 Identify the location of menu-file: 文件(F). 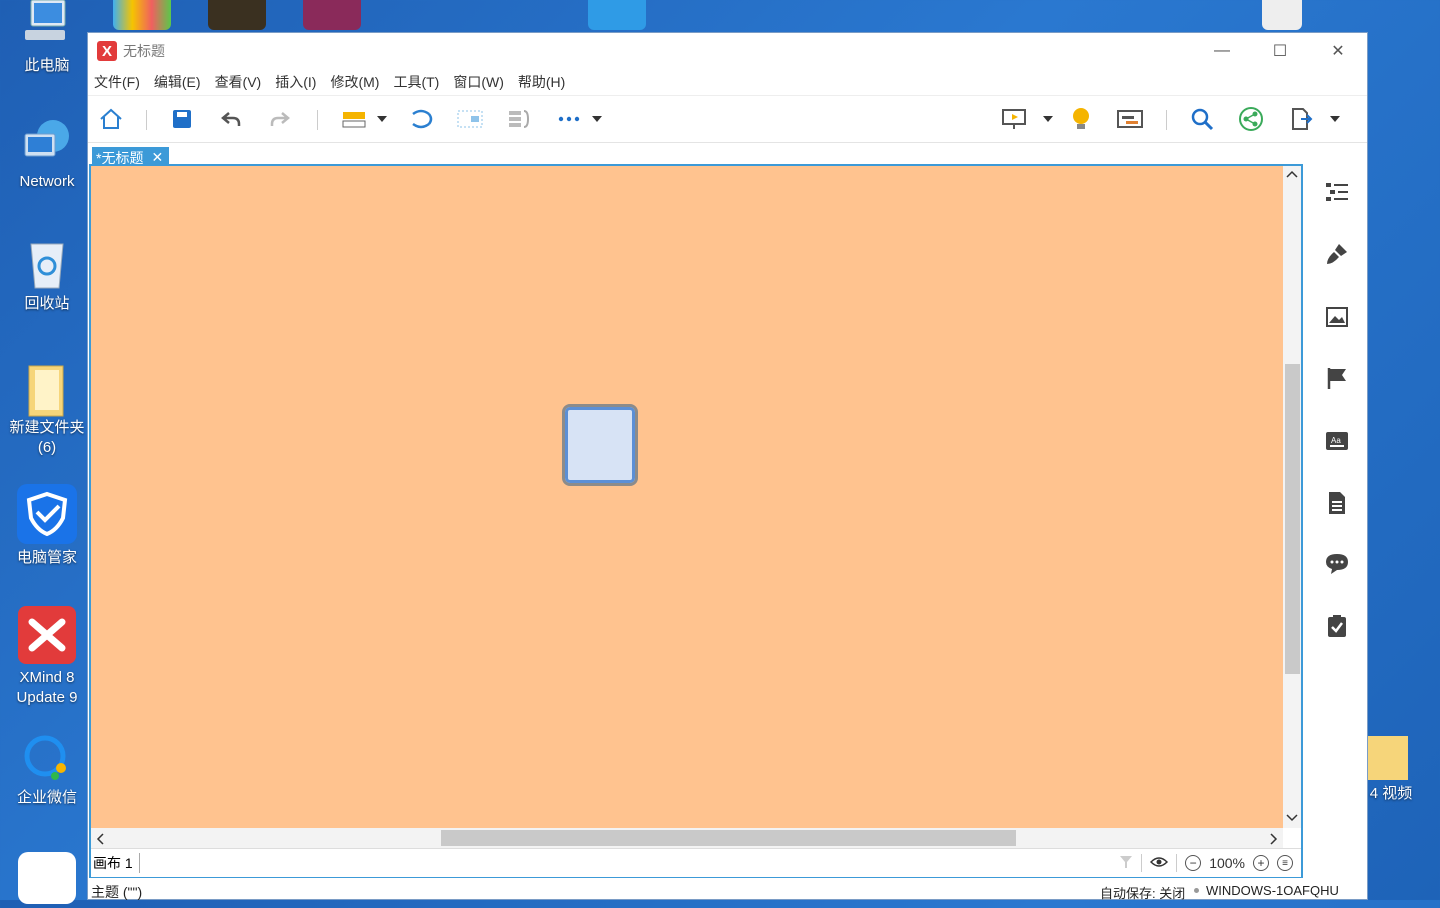
(117, 82).